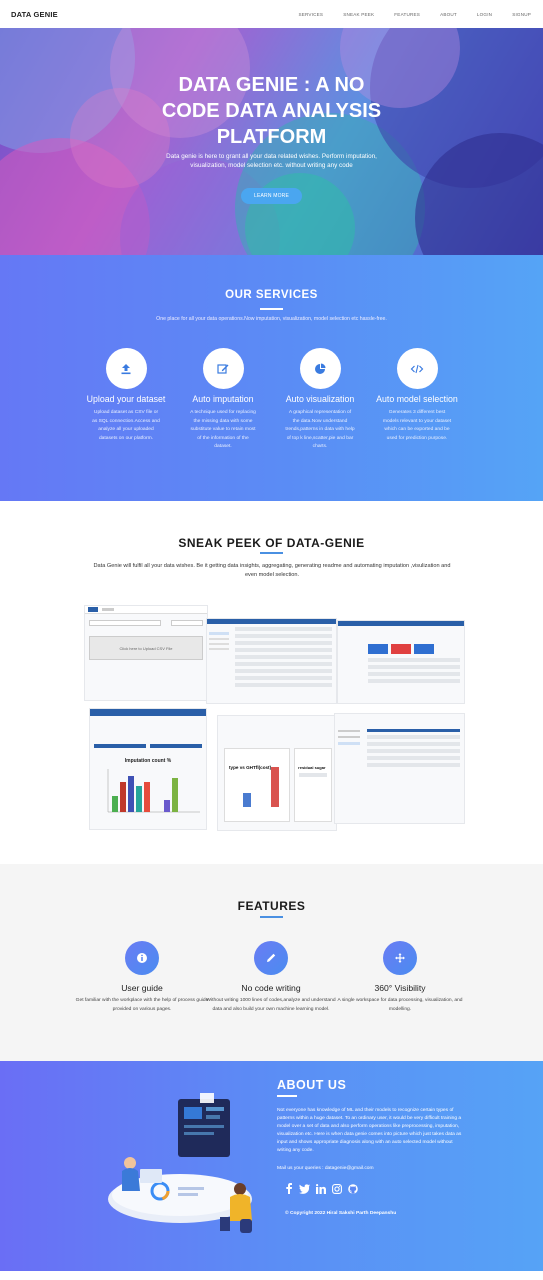  Describe the element at coordinates (521, 14) in the screenshot. I see `nav-link-signup: SIGNUP` at that location.